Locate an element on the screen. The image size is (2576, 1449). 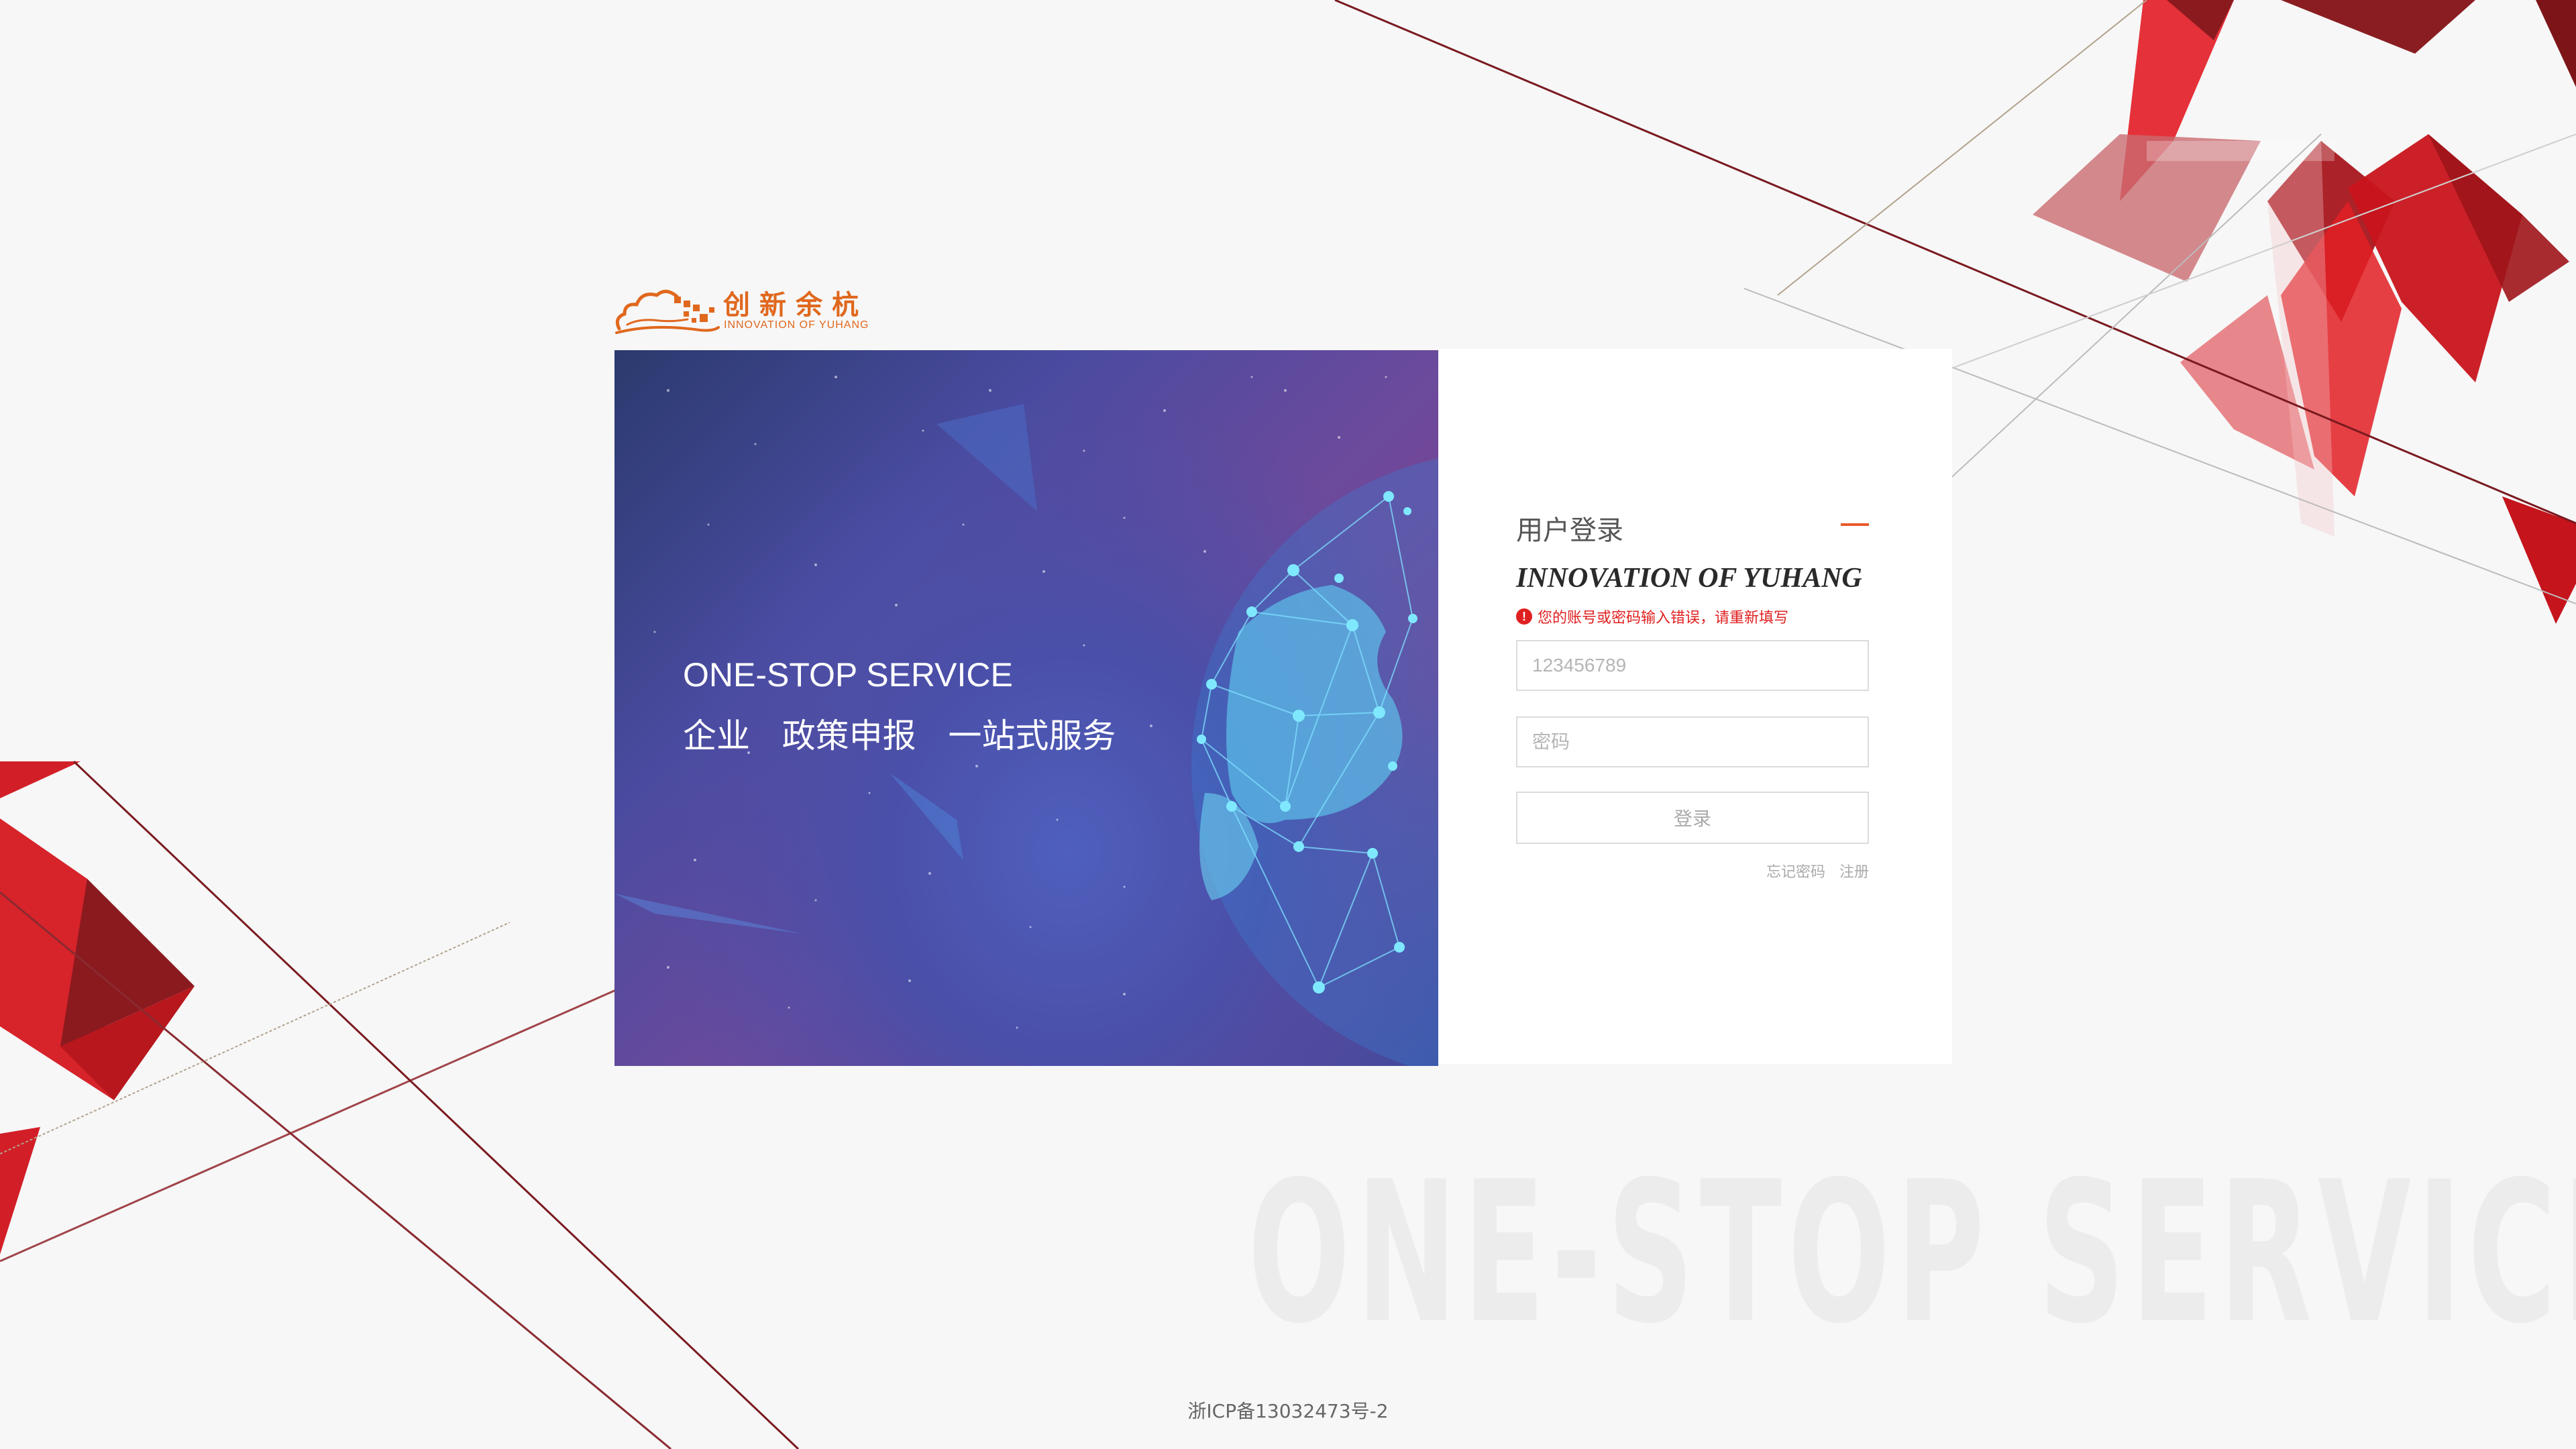
footer-icp: 浙ICP备13032473号-2 is located at coordinates (1288, 1411).